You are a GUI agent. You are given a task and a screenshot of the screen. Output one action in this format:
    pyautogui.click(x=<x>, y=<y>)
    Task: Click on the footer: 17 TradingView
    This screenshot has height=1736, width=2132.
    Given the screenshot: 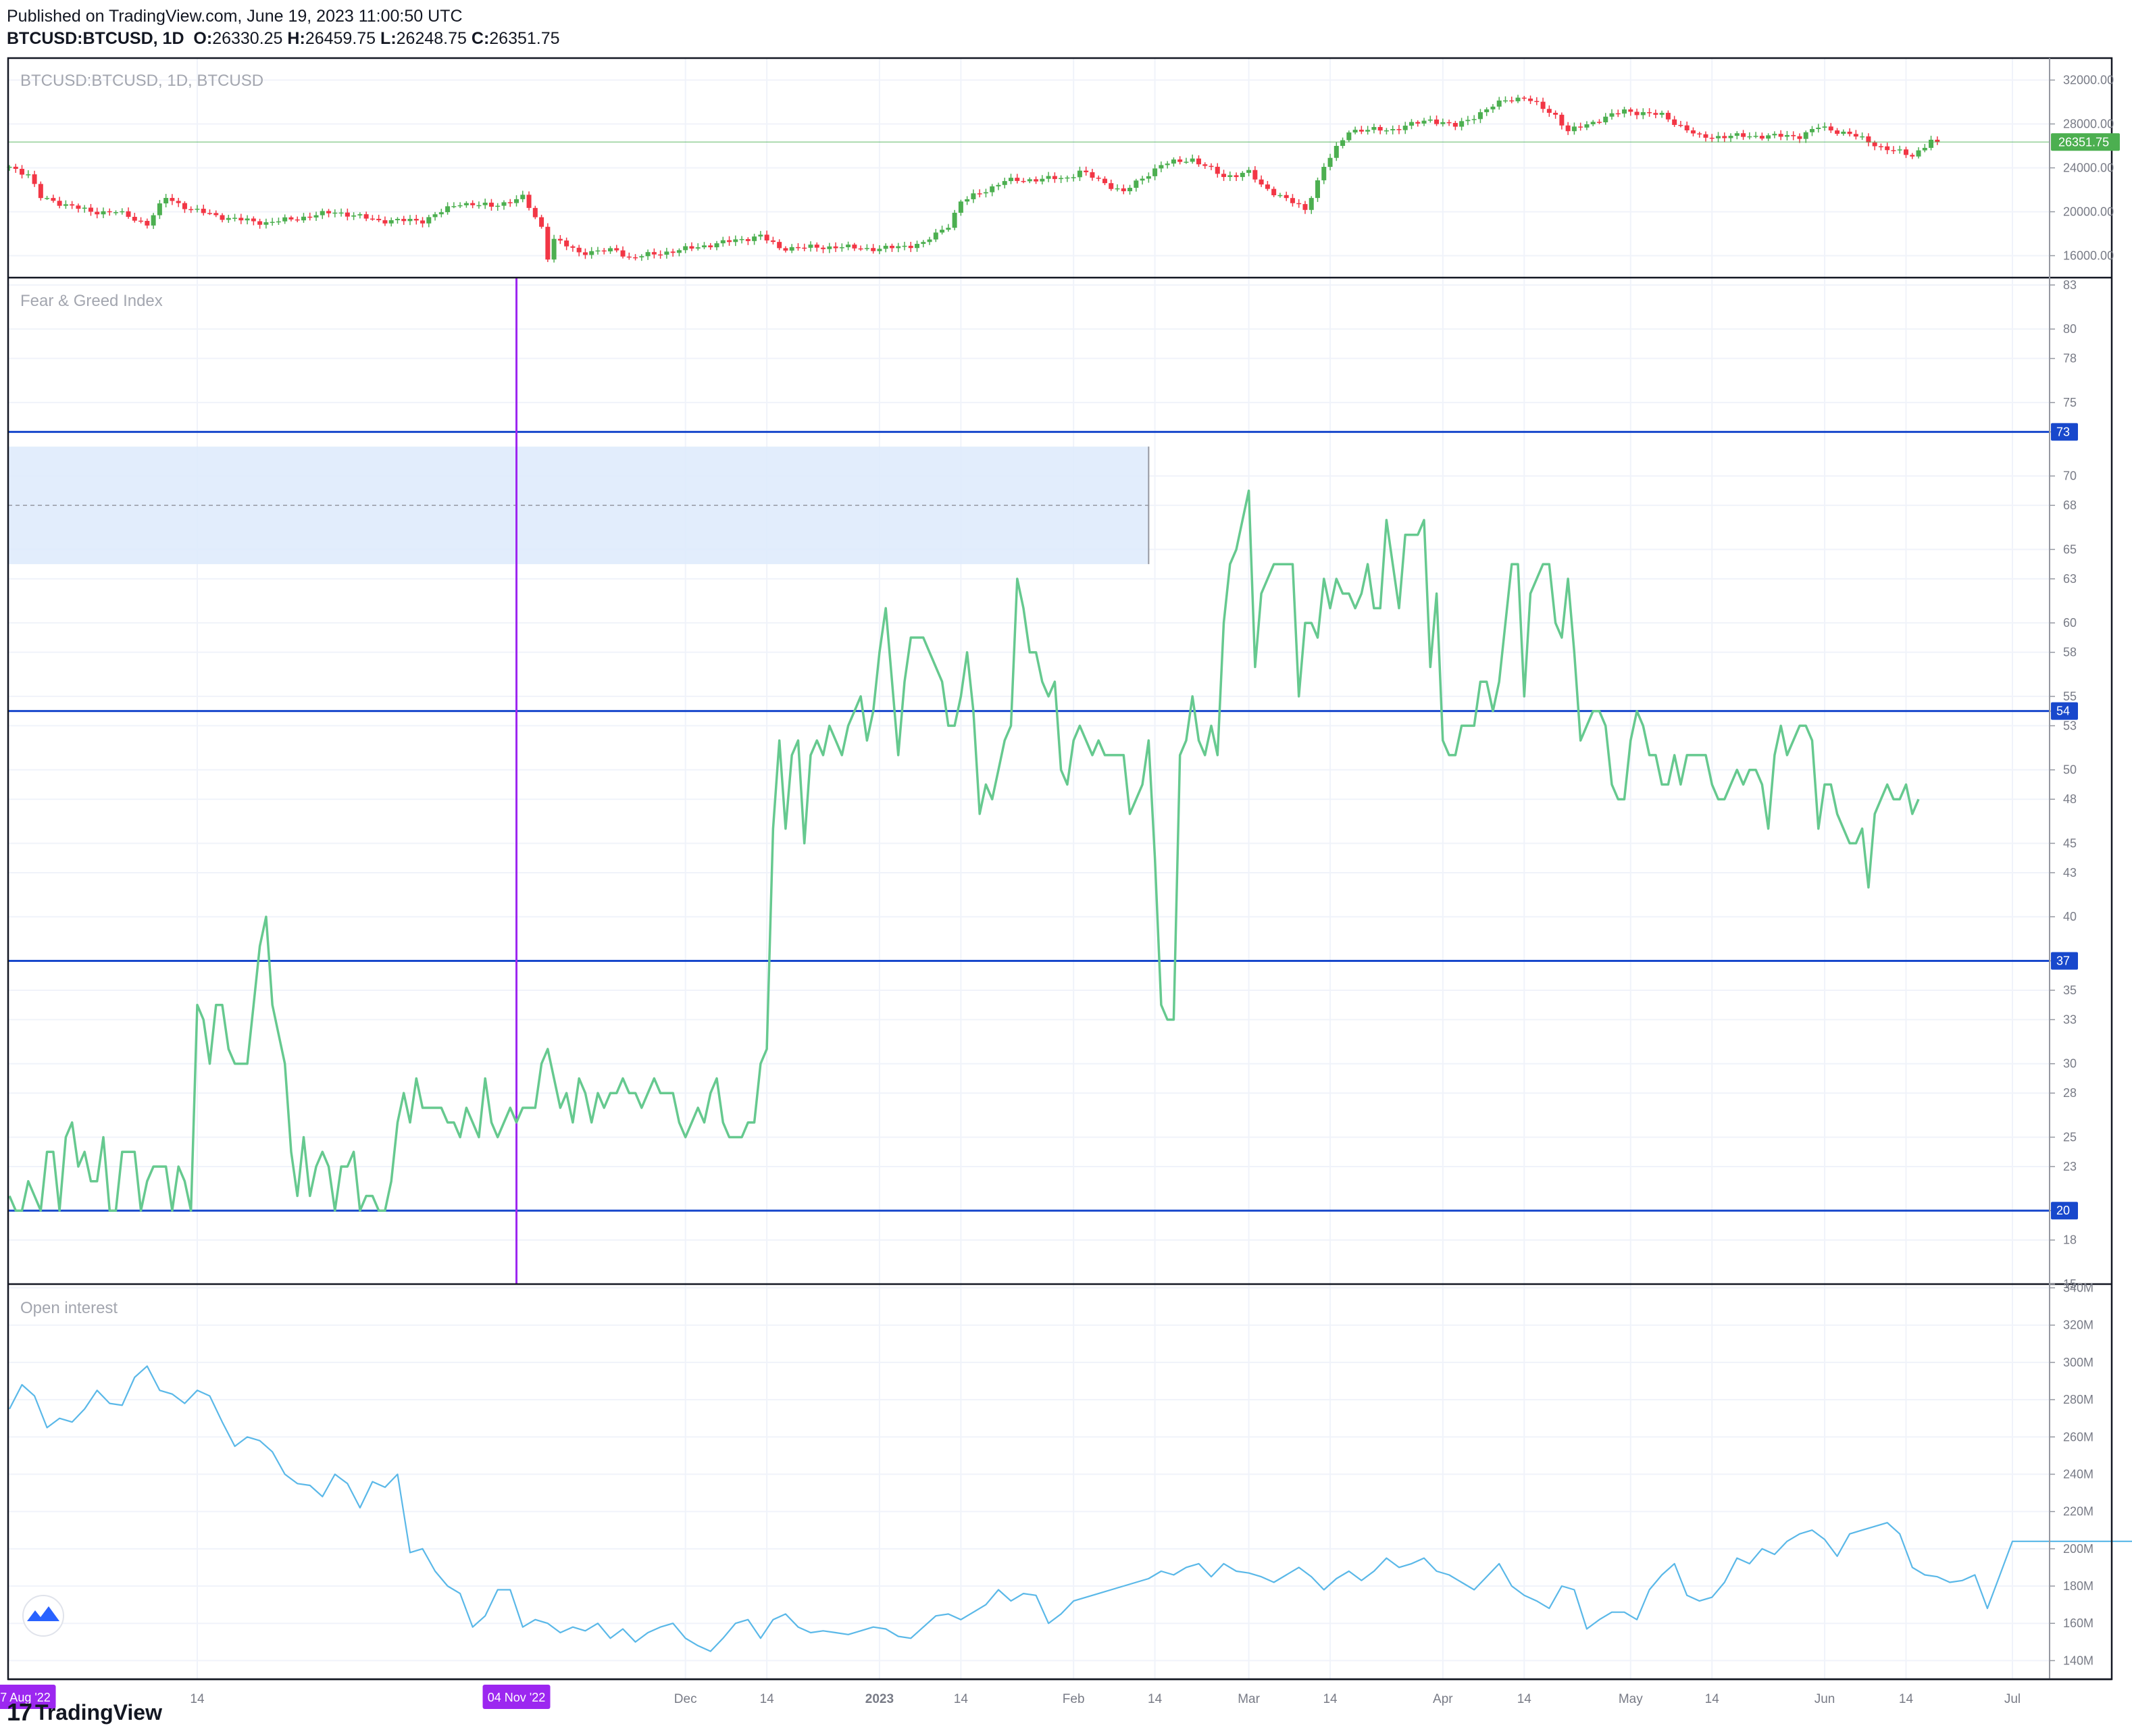 What is the action you would take?
    pyautogui.click(x=84, y=1712)
    